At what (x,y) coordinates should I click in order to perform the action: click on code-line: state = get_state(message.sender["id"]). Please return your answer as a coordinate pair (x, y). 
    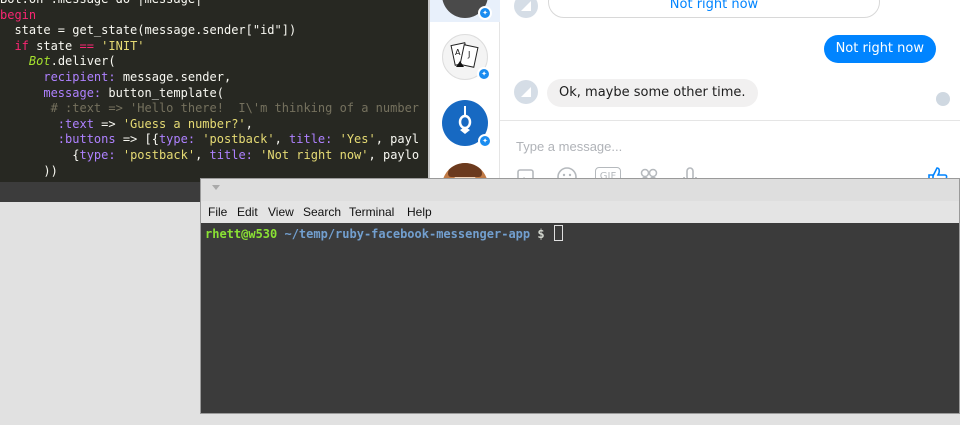
    Looking at the image, I should click on (215, 31).